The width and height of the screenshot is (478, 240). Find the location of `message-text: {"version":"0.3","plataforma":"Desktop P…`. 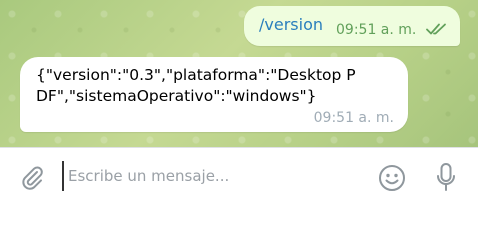

message-text: {"version":"0.3","plataforma":"Desktop P… is located at coordinates (196, 85).